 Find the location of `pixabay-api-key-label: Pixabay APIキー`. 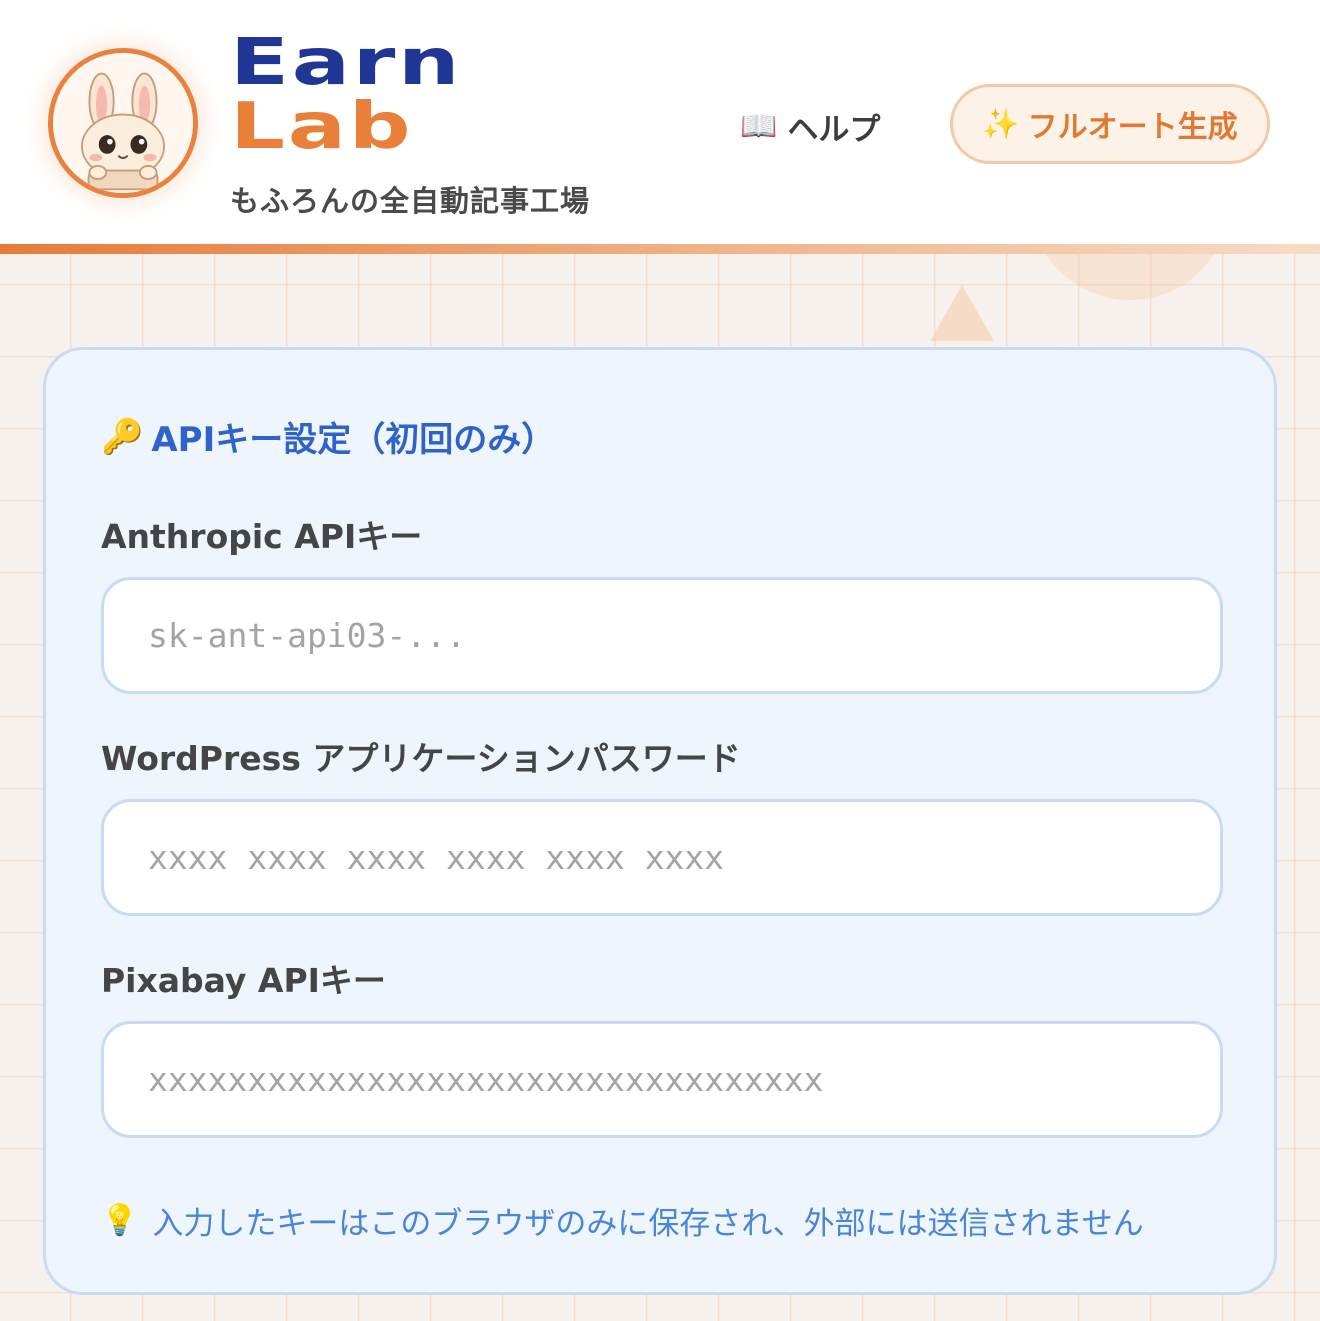

pixabay-api-key-label: Pixabay APIキー is located at coordinates (243, 980).